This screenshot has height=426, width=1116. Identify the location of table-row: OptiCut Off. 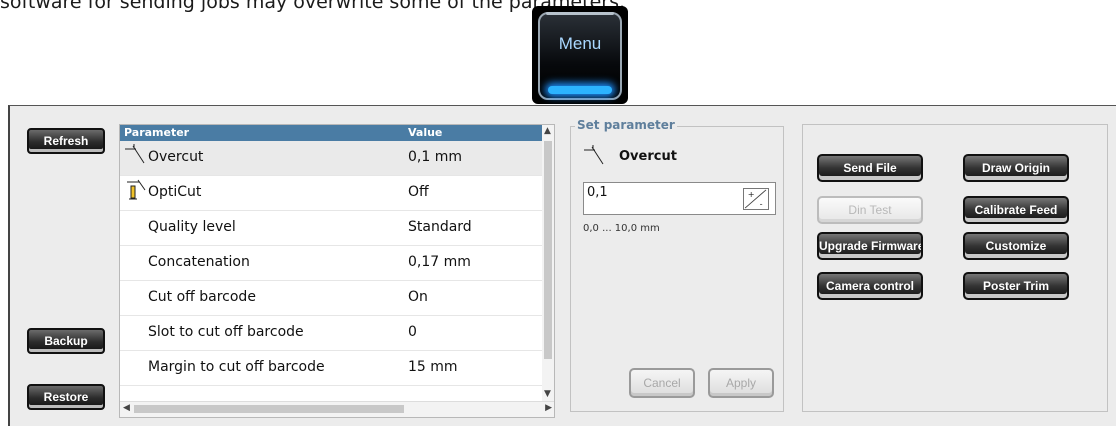
(331, 193).